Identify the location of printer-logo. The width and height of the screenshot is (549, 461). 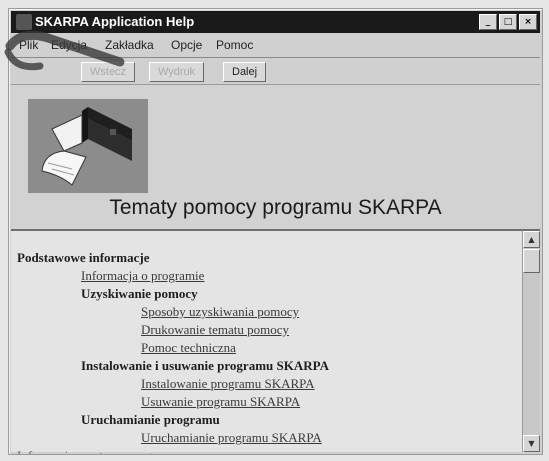
(88, 146).